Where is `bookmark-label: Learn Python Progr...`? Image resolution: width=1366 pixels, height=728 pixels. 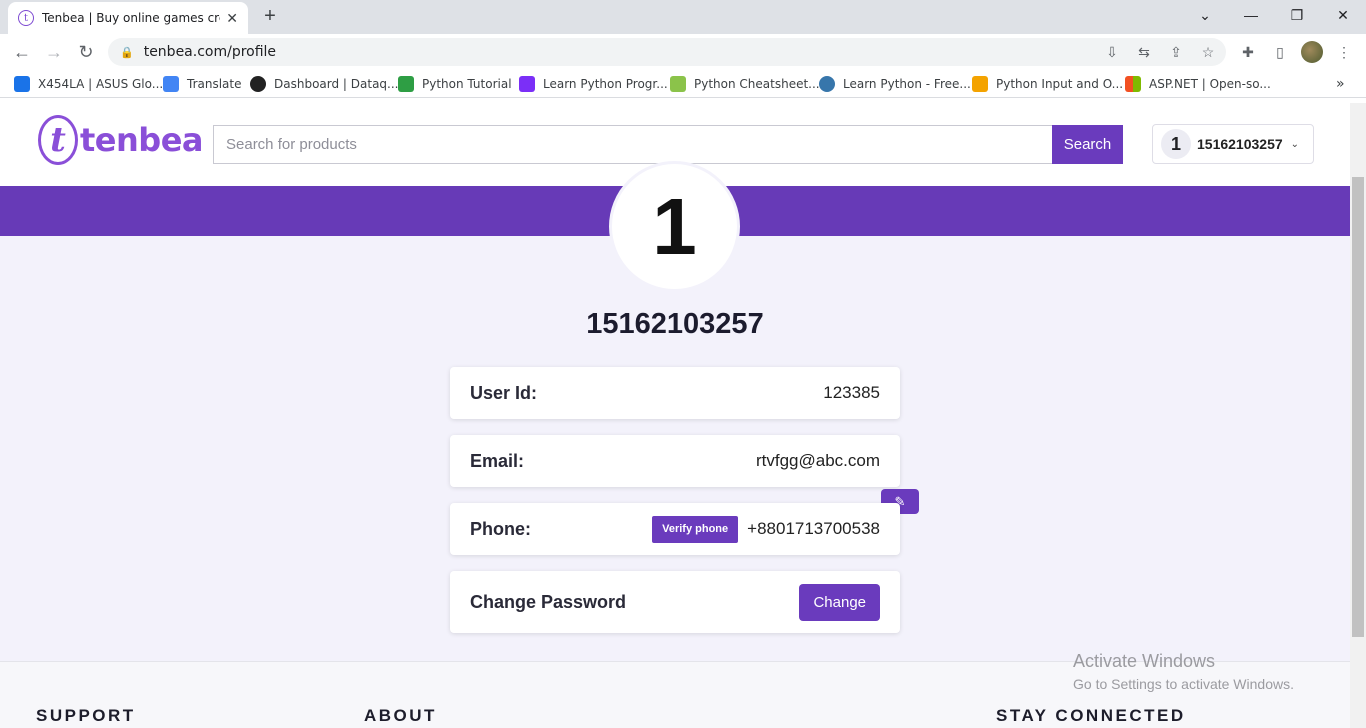
bookmark-label: Learn Python Progr... is located at coordinates (605, 84).